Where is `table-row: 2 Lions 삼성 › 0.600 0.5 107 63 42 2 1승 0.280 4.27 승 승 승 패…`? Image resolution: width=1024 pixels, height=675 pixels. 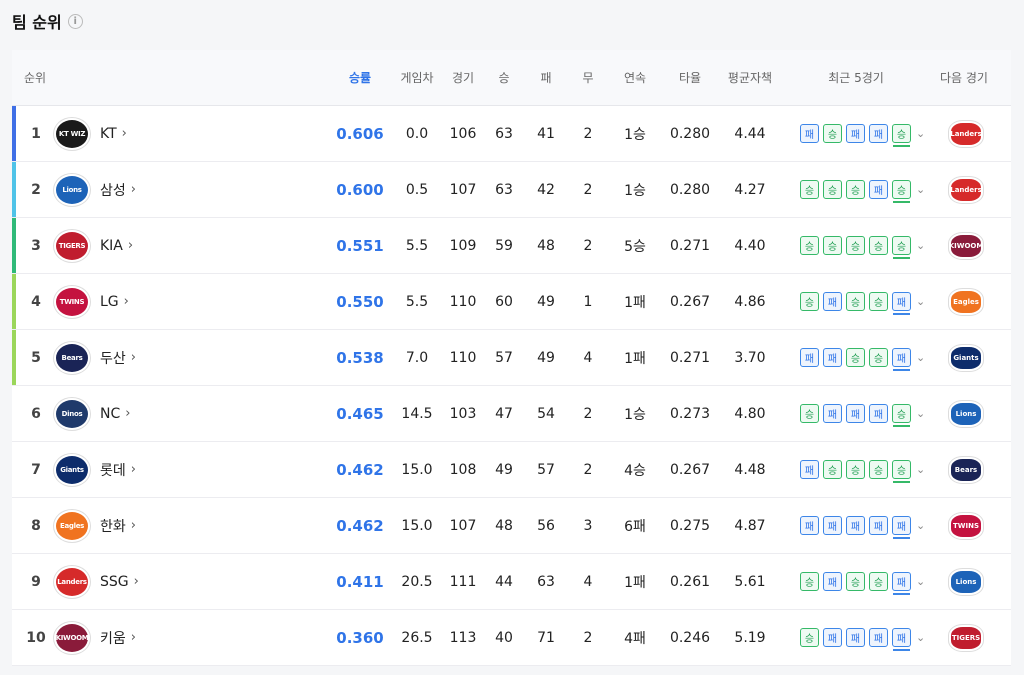 table-row: 2 Lions 삼성 › 0.600 0.5 107 63 42 2 1승 0.280 4.27 승 승 승 패… is located at coordinates (511, 190).